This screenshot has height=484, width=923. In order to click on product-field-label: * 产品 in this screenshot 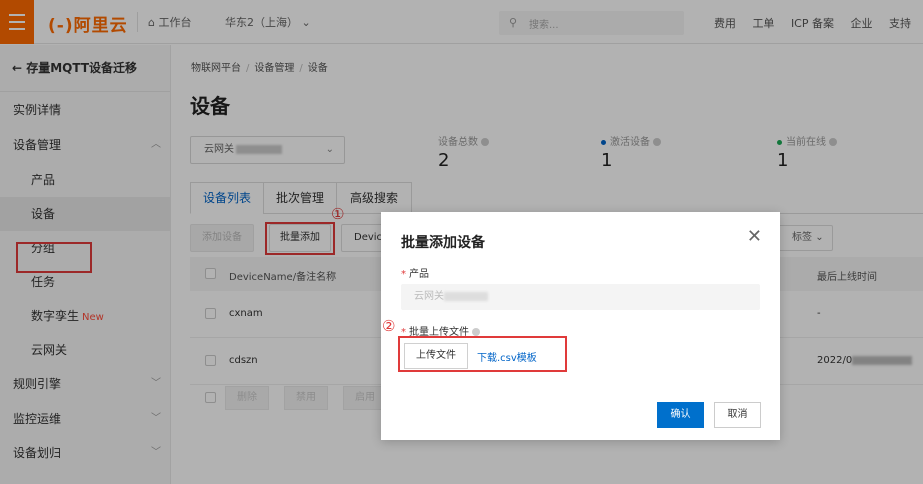, I will do `click(415, 274)`.